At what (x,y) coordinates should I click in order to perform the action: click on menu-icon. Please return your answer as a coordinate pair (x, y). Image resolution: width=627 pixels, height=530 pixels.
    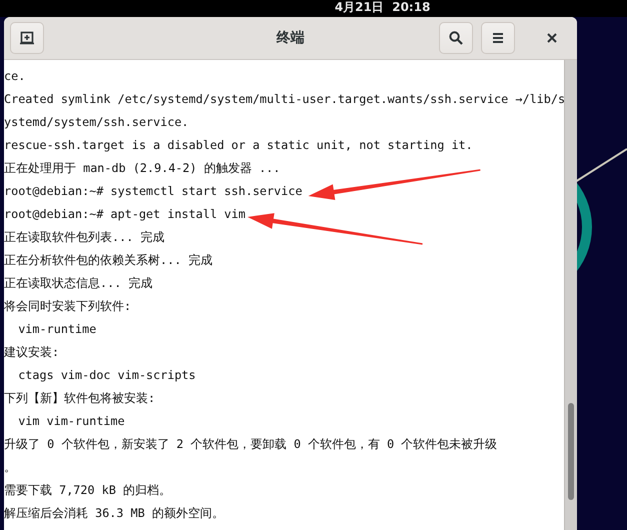
    Looking at the image, I should click on (498, 38).